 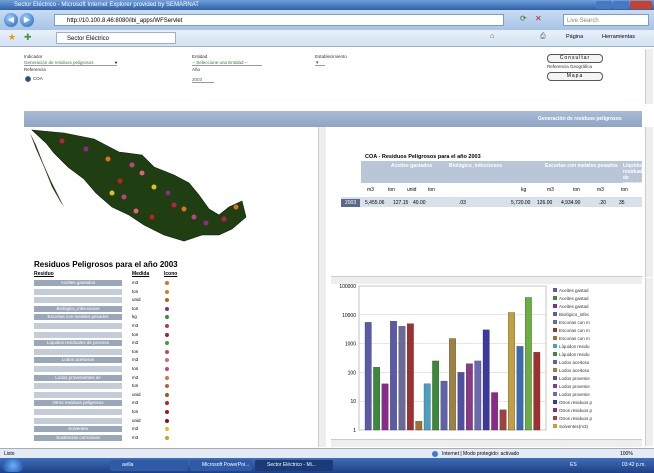 I want to click on table-year-cell: 2003, so click(x=351, y=203).